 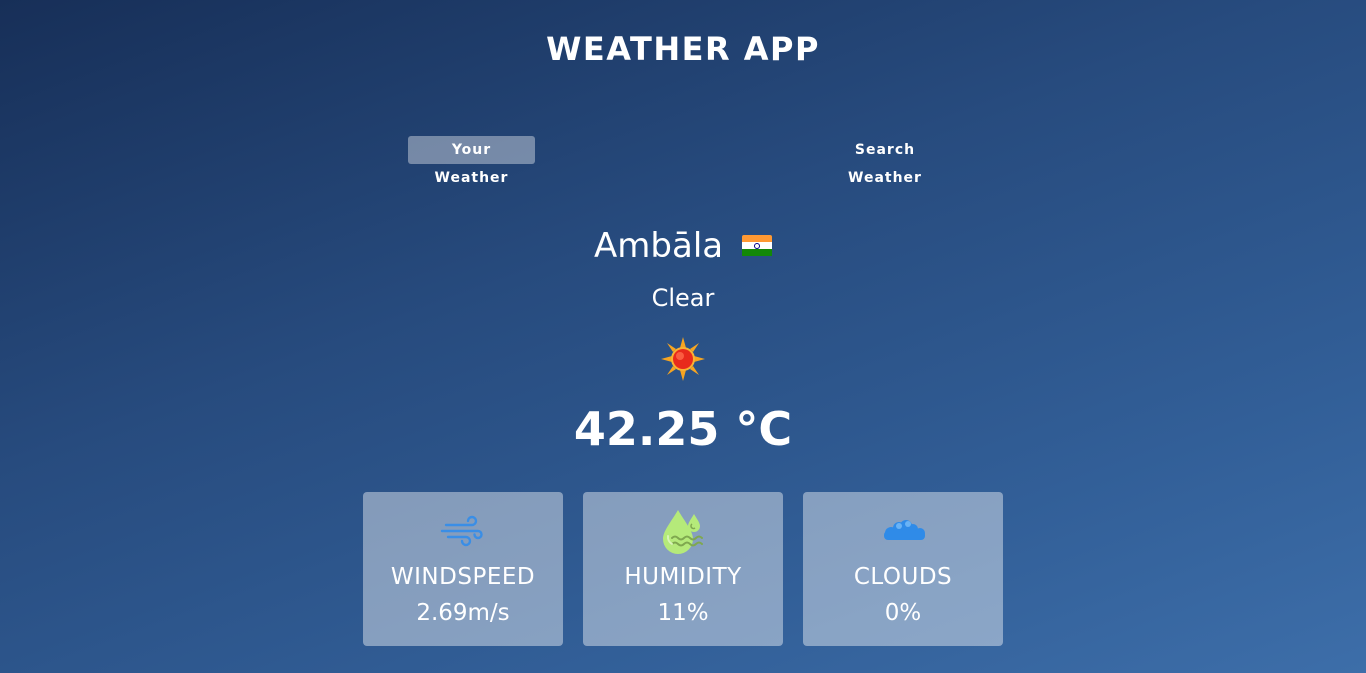 I want to click on tab-search-weather: Search Weather, so click(x=885, y=161).